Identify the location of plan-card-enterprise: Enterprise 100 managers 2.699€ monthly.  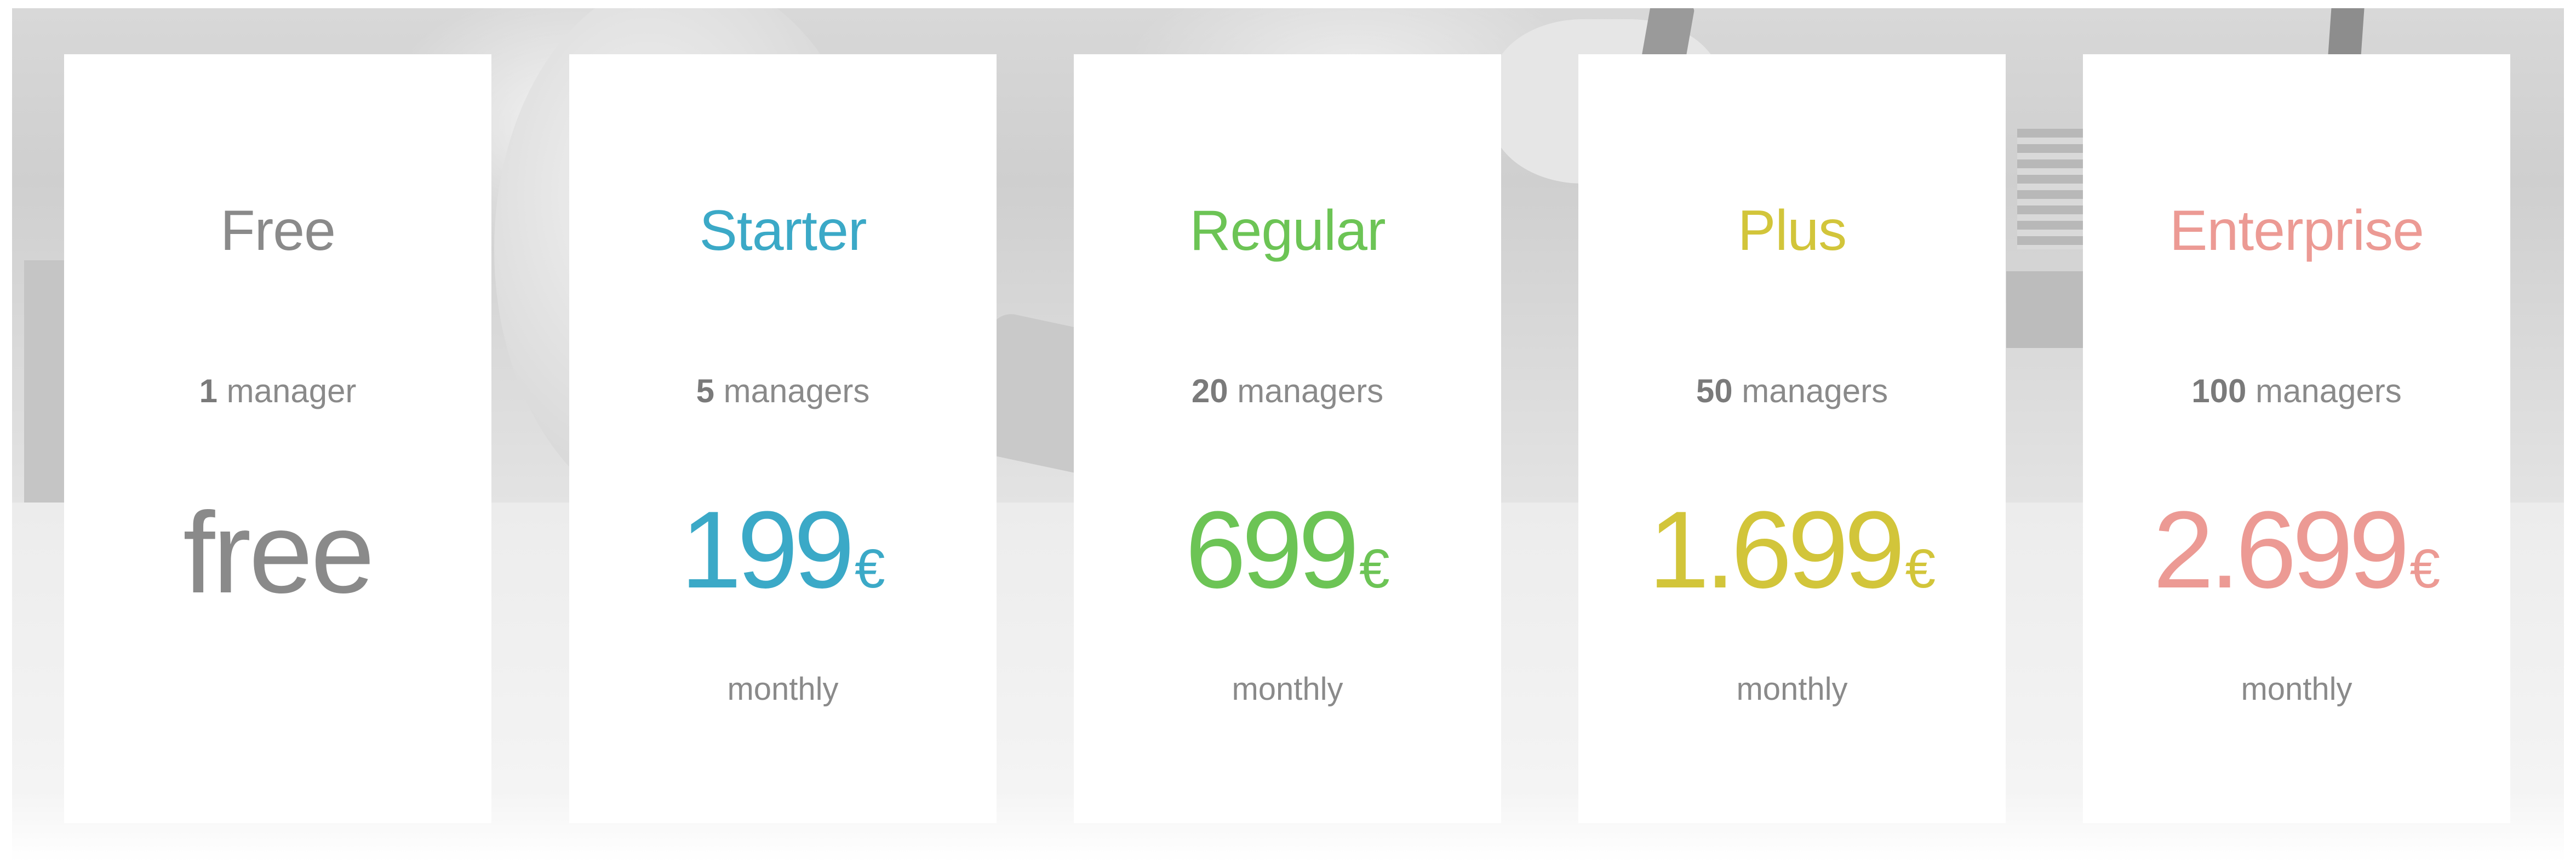
(2296, 438).